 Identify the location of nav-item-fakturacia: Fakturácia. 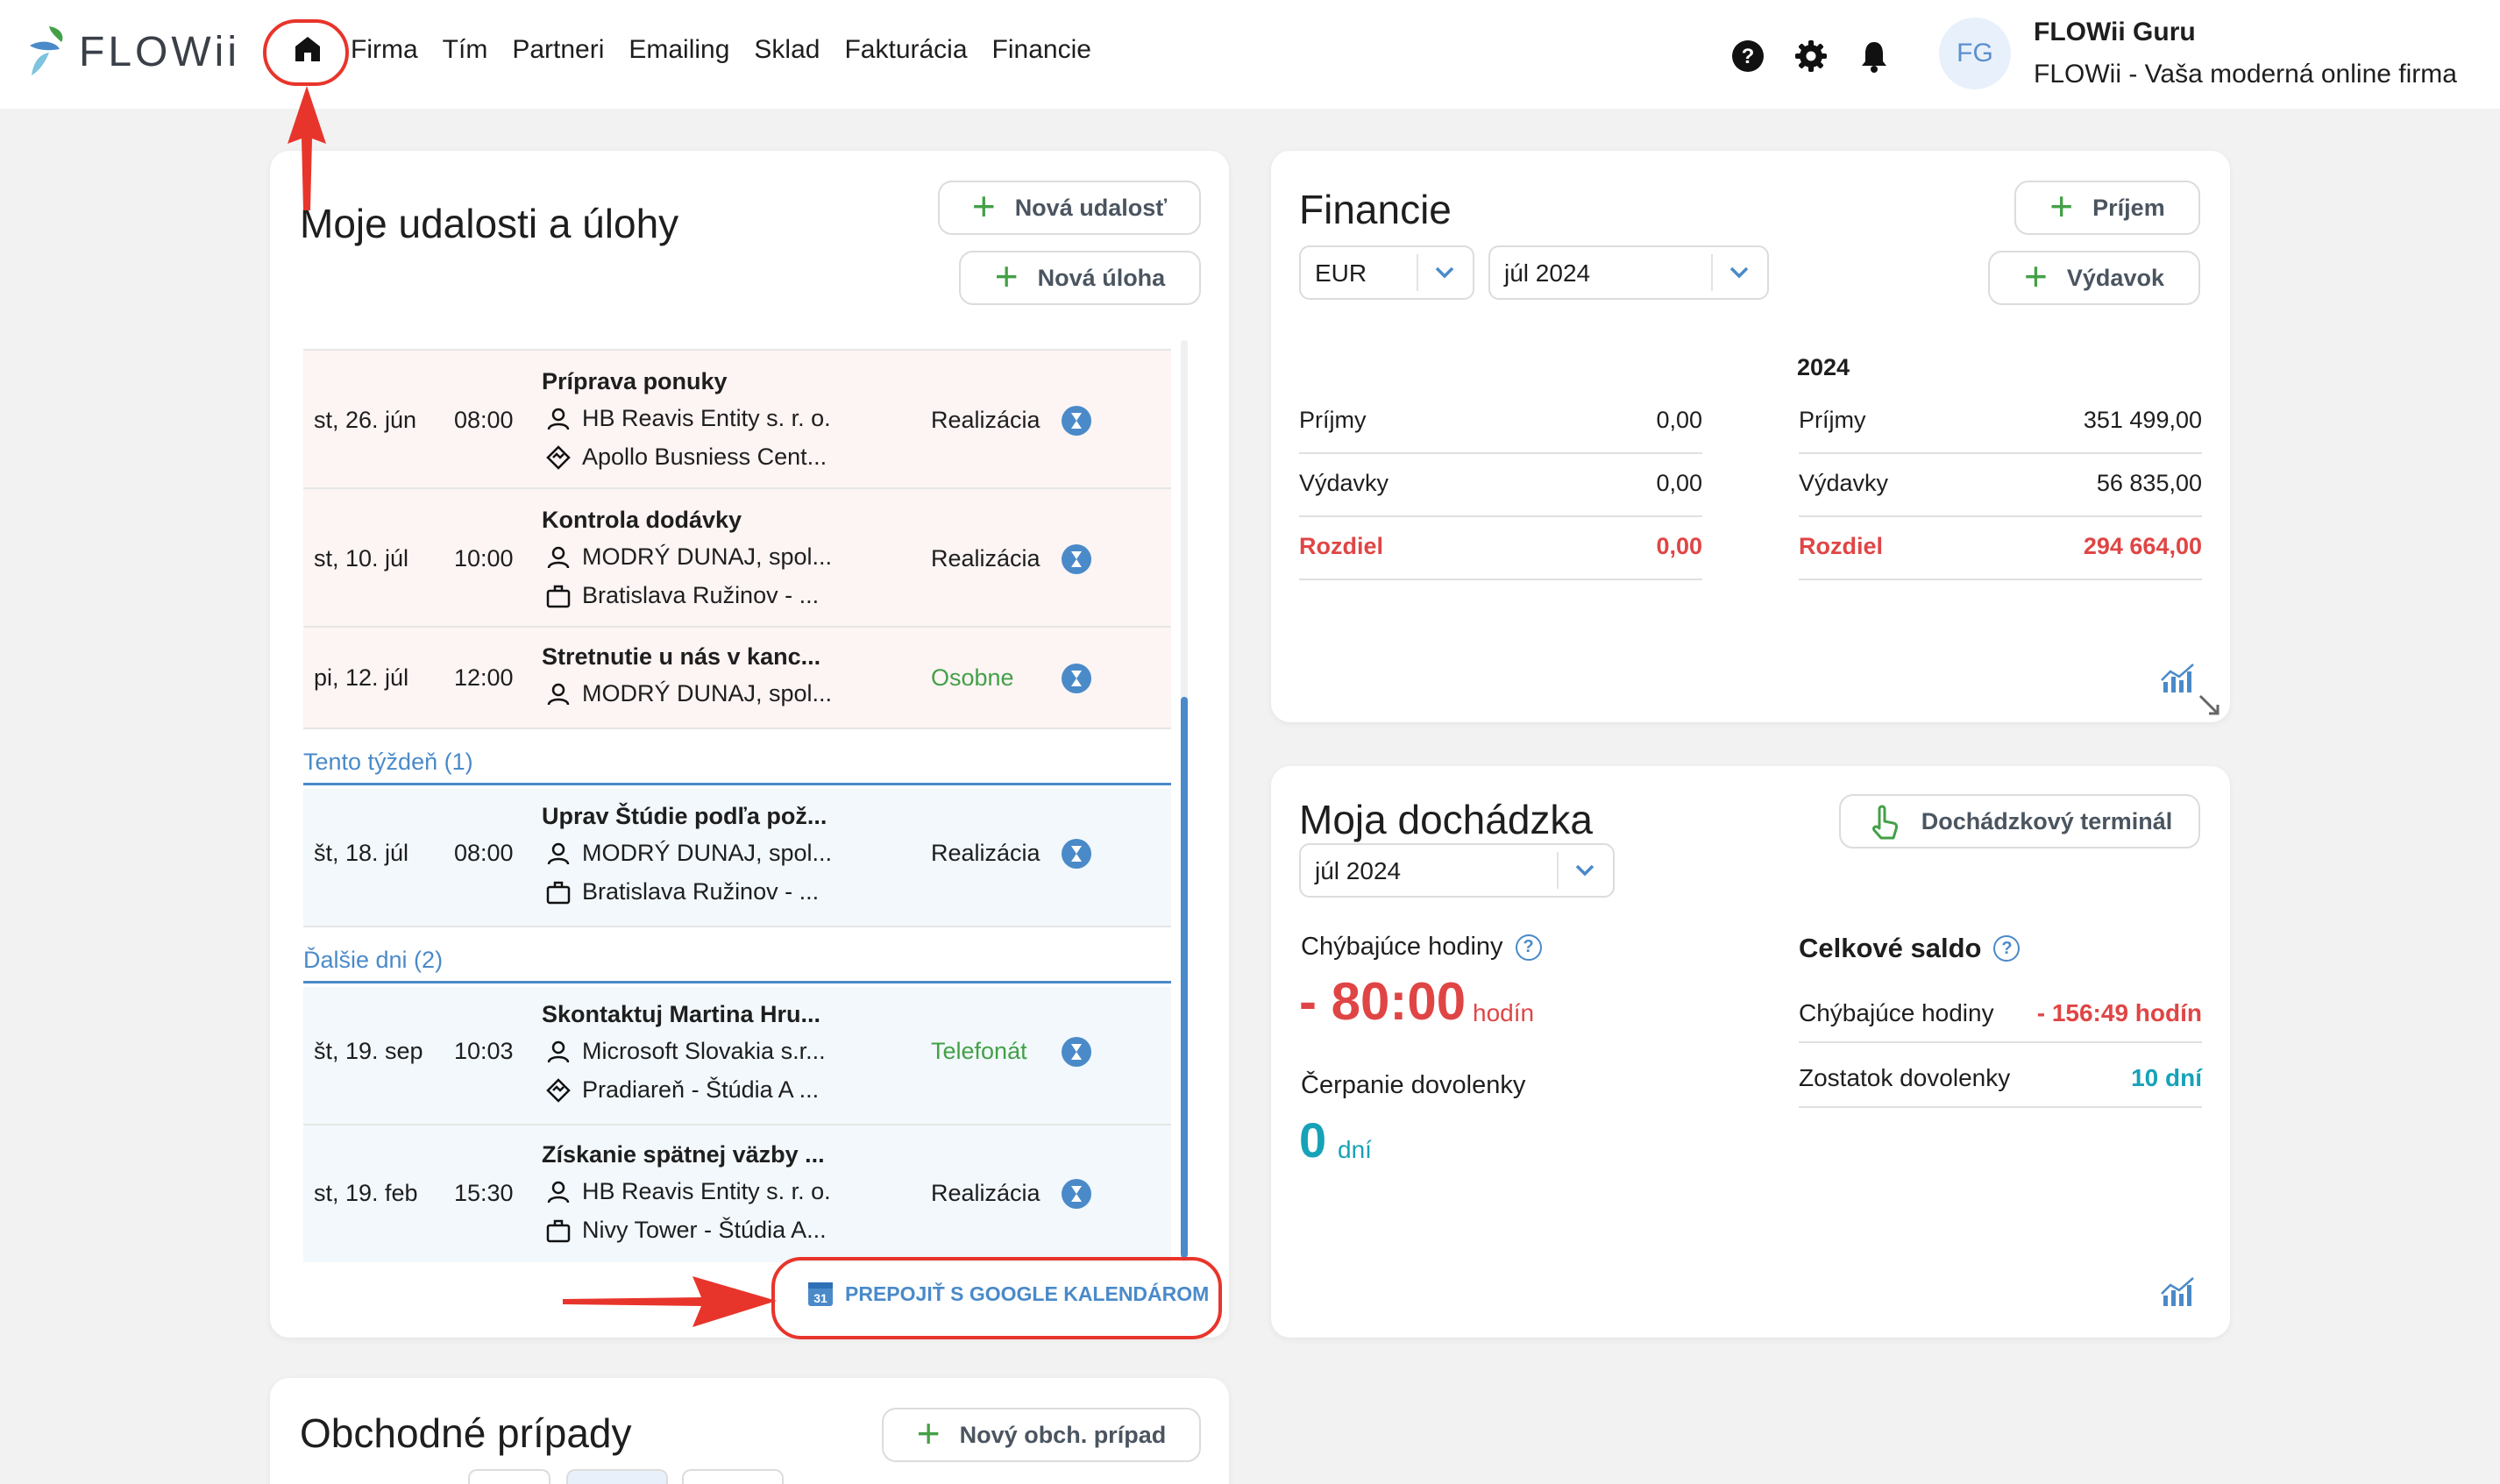
(905, 50).